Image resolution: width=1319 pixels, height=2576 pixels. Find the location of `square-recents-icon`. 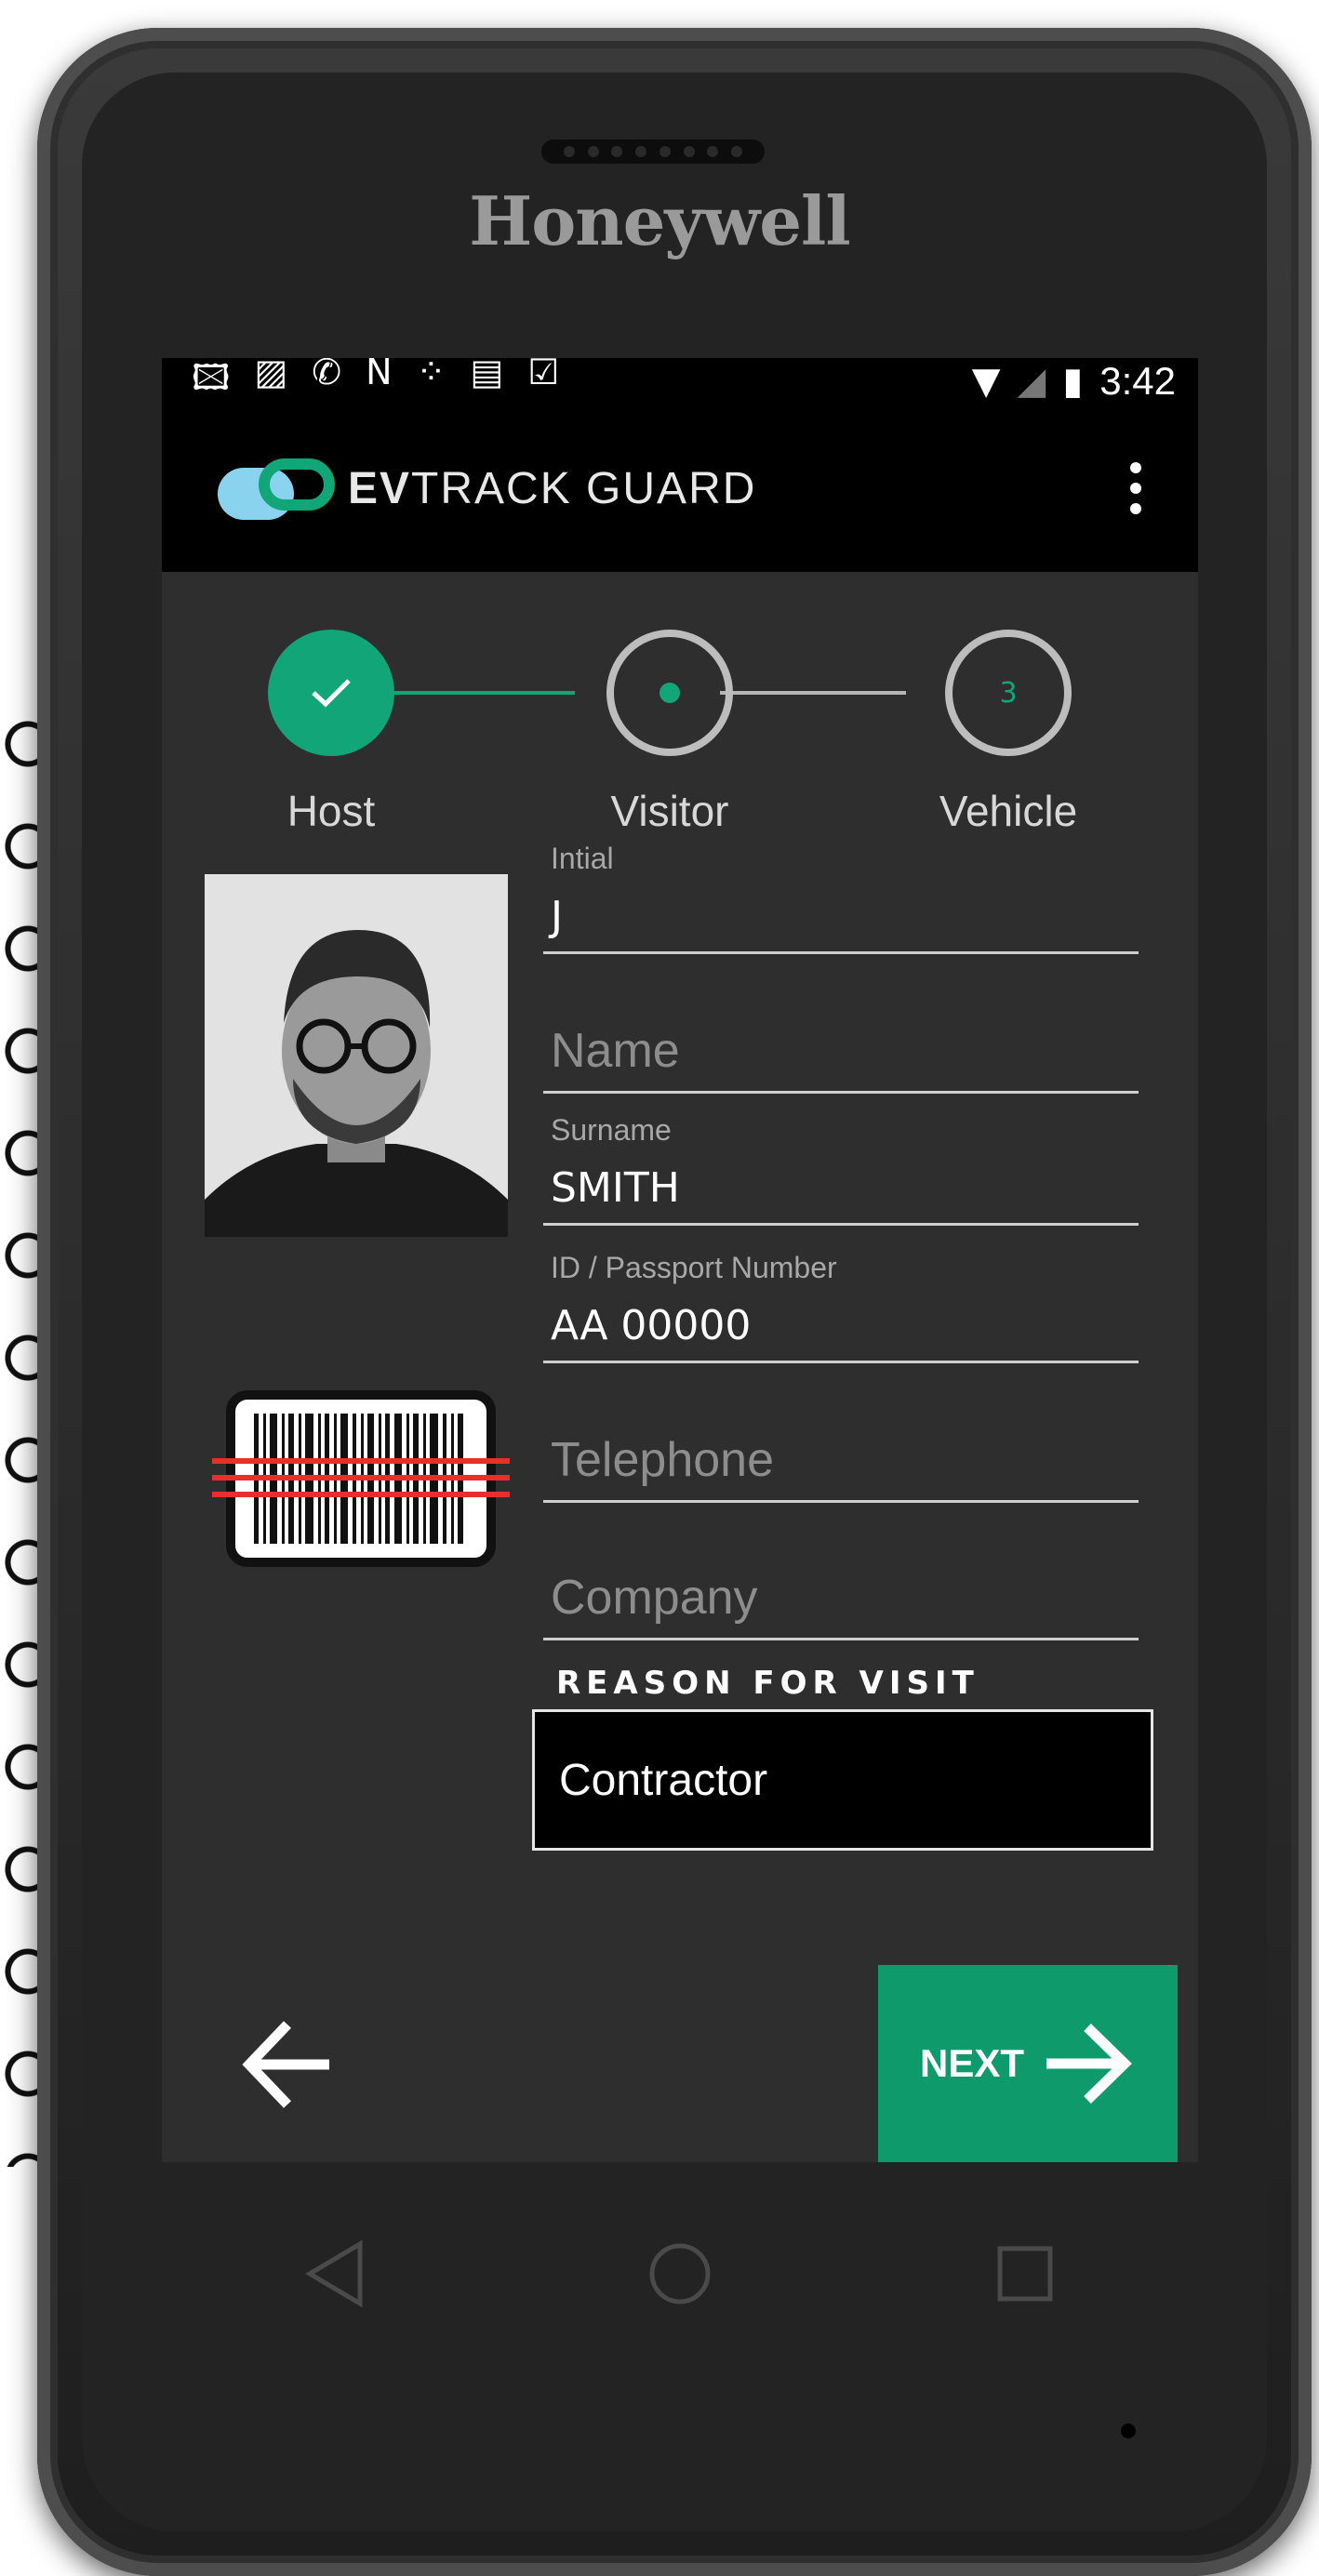

square-recents-icon is located at coordinates (1025, 2274).